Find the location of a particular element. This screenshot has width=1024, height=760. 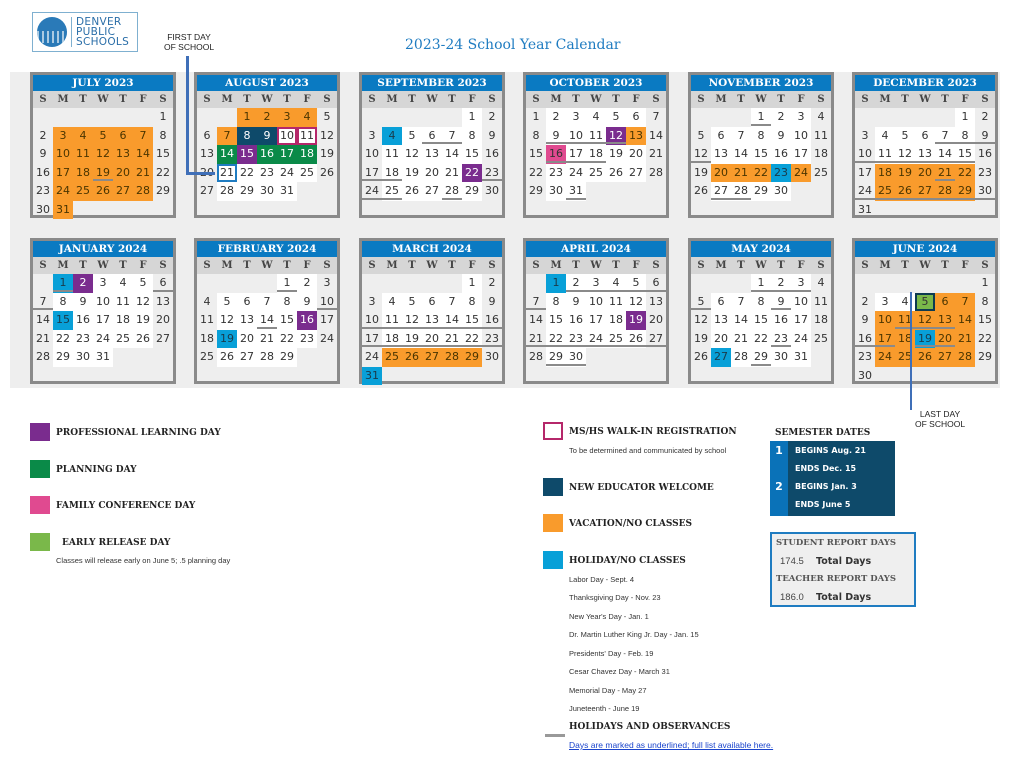

empty-cell is located at coordinates (741, 117).